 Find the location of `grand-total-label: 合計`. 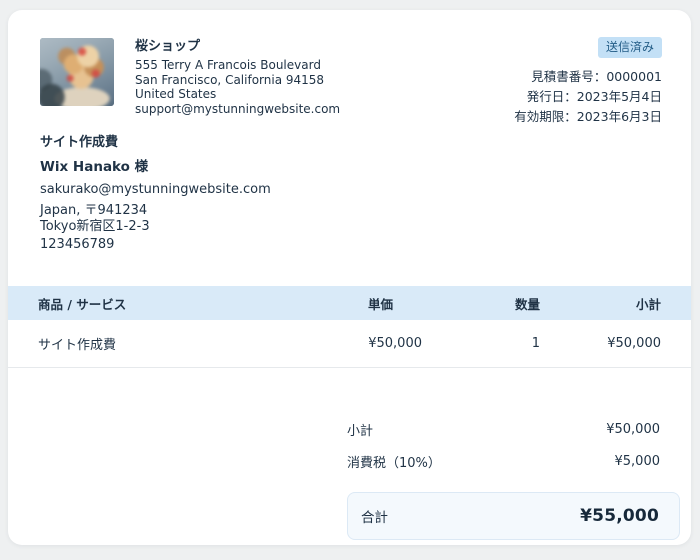

grand-total-label: 合計 is located at coordinates (374, 518).